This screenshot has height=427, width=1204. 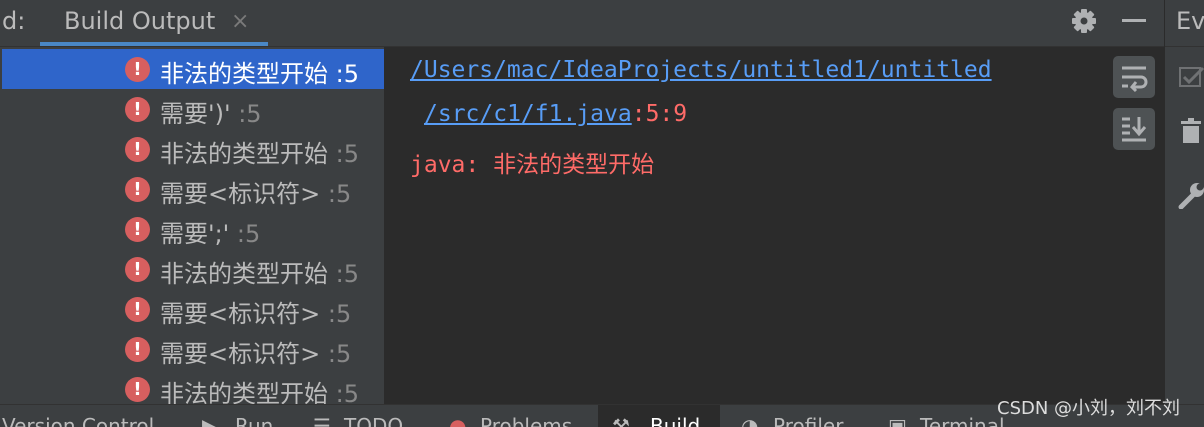 What do you see at coordinates (240, 21) in the screenshot?
I see `close-icon: ×` at bounding box center [240, 21].